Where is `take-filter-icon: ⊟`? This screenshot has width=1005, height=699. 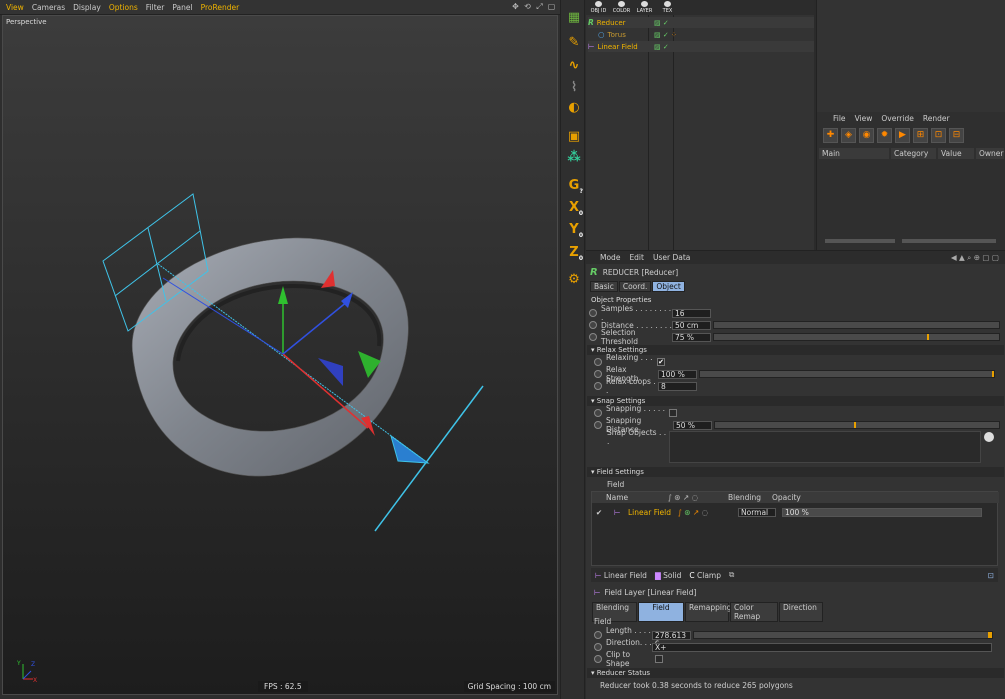
take-filter-icon: ⊟ is located at coordinates (956, 135).